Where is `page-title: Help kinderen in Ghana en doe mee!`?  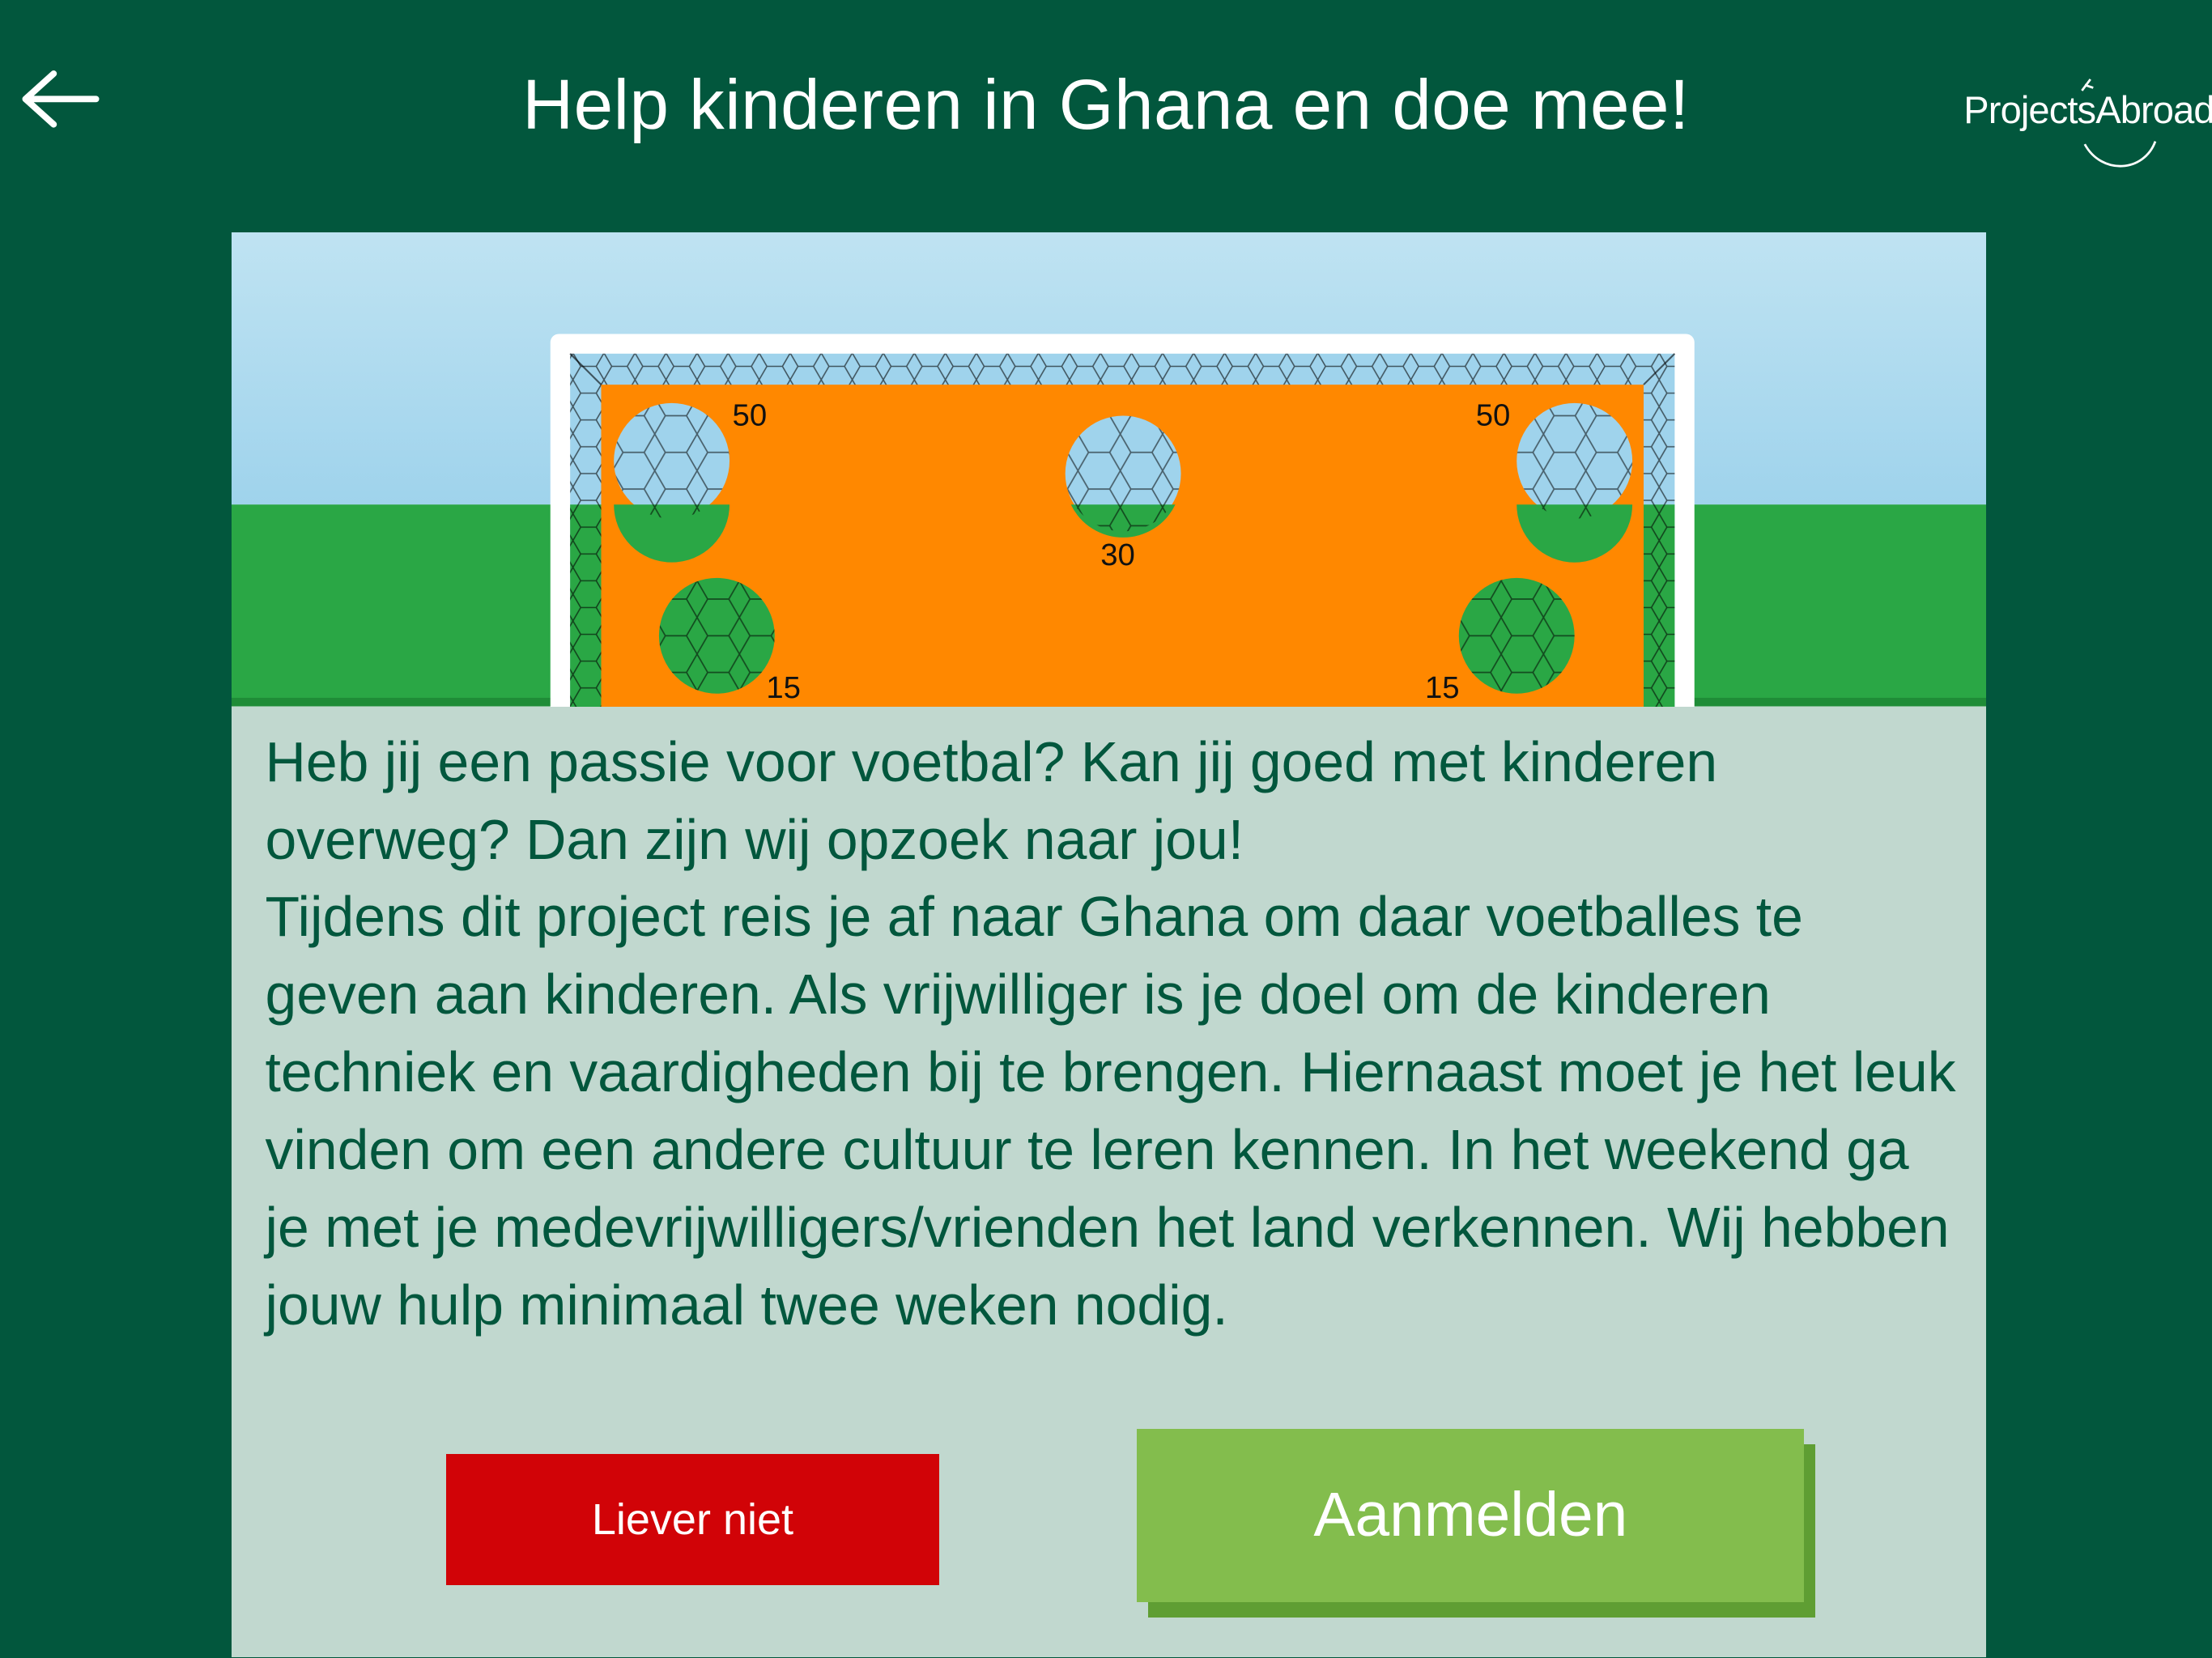 page-title: Help kinderen in Ghana en doe mee! is located at coordinates (1106, 105).